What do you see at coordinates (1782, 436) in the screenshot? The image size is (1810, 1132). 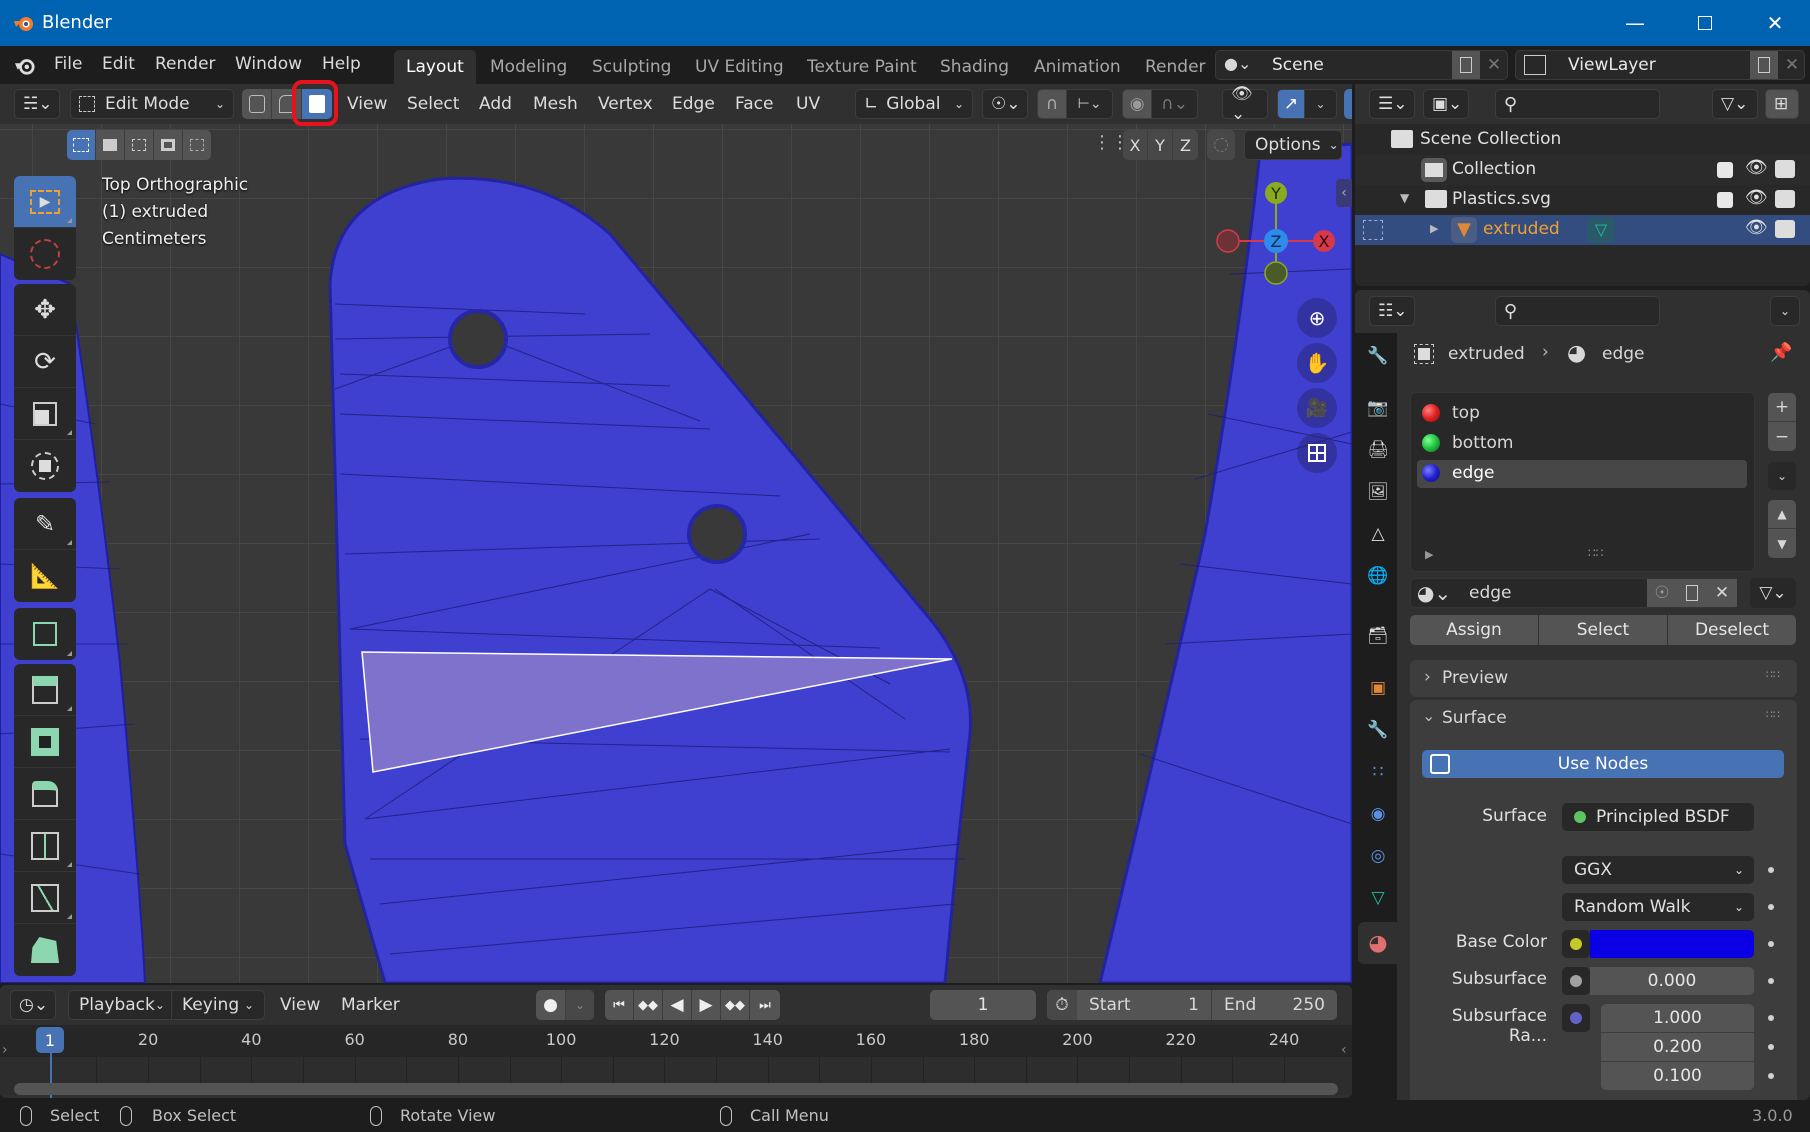 I see `remove-slot-button: −` at bounding box center [1782, 436].